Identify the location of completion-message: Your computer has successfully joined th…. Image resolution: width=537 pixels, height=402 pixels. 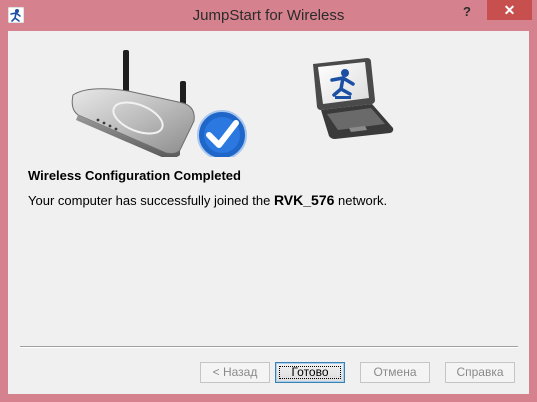
(207, 200).